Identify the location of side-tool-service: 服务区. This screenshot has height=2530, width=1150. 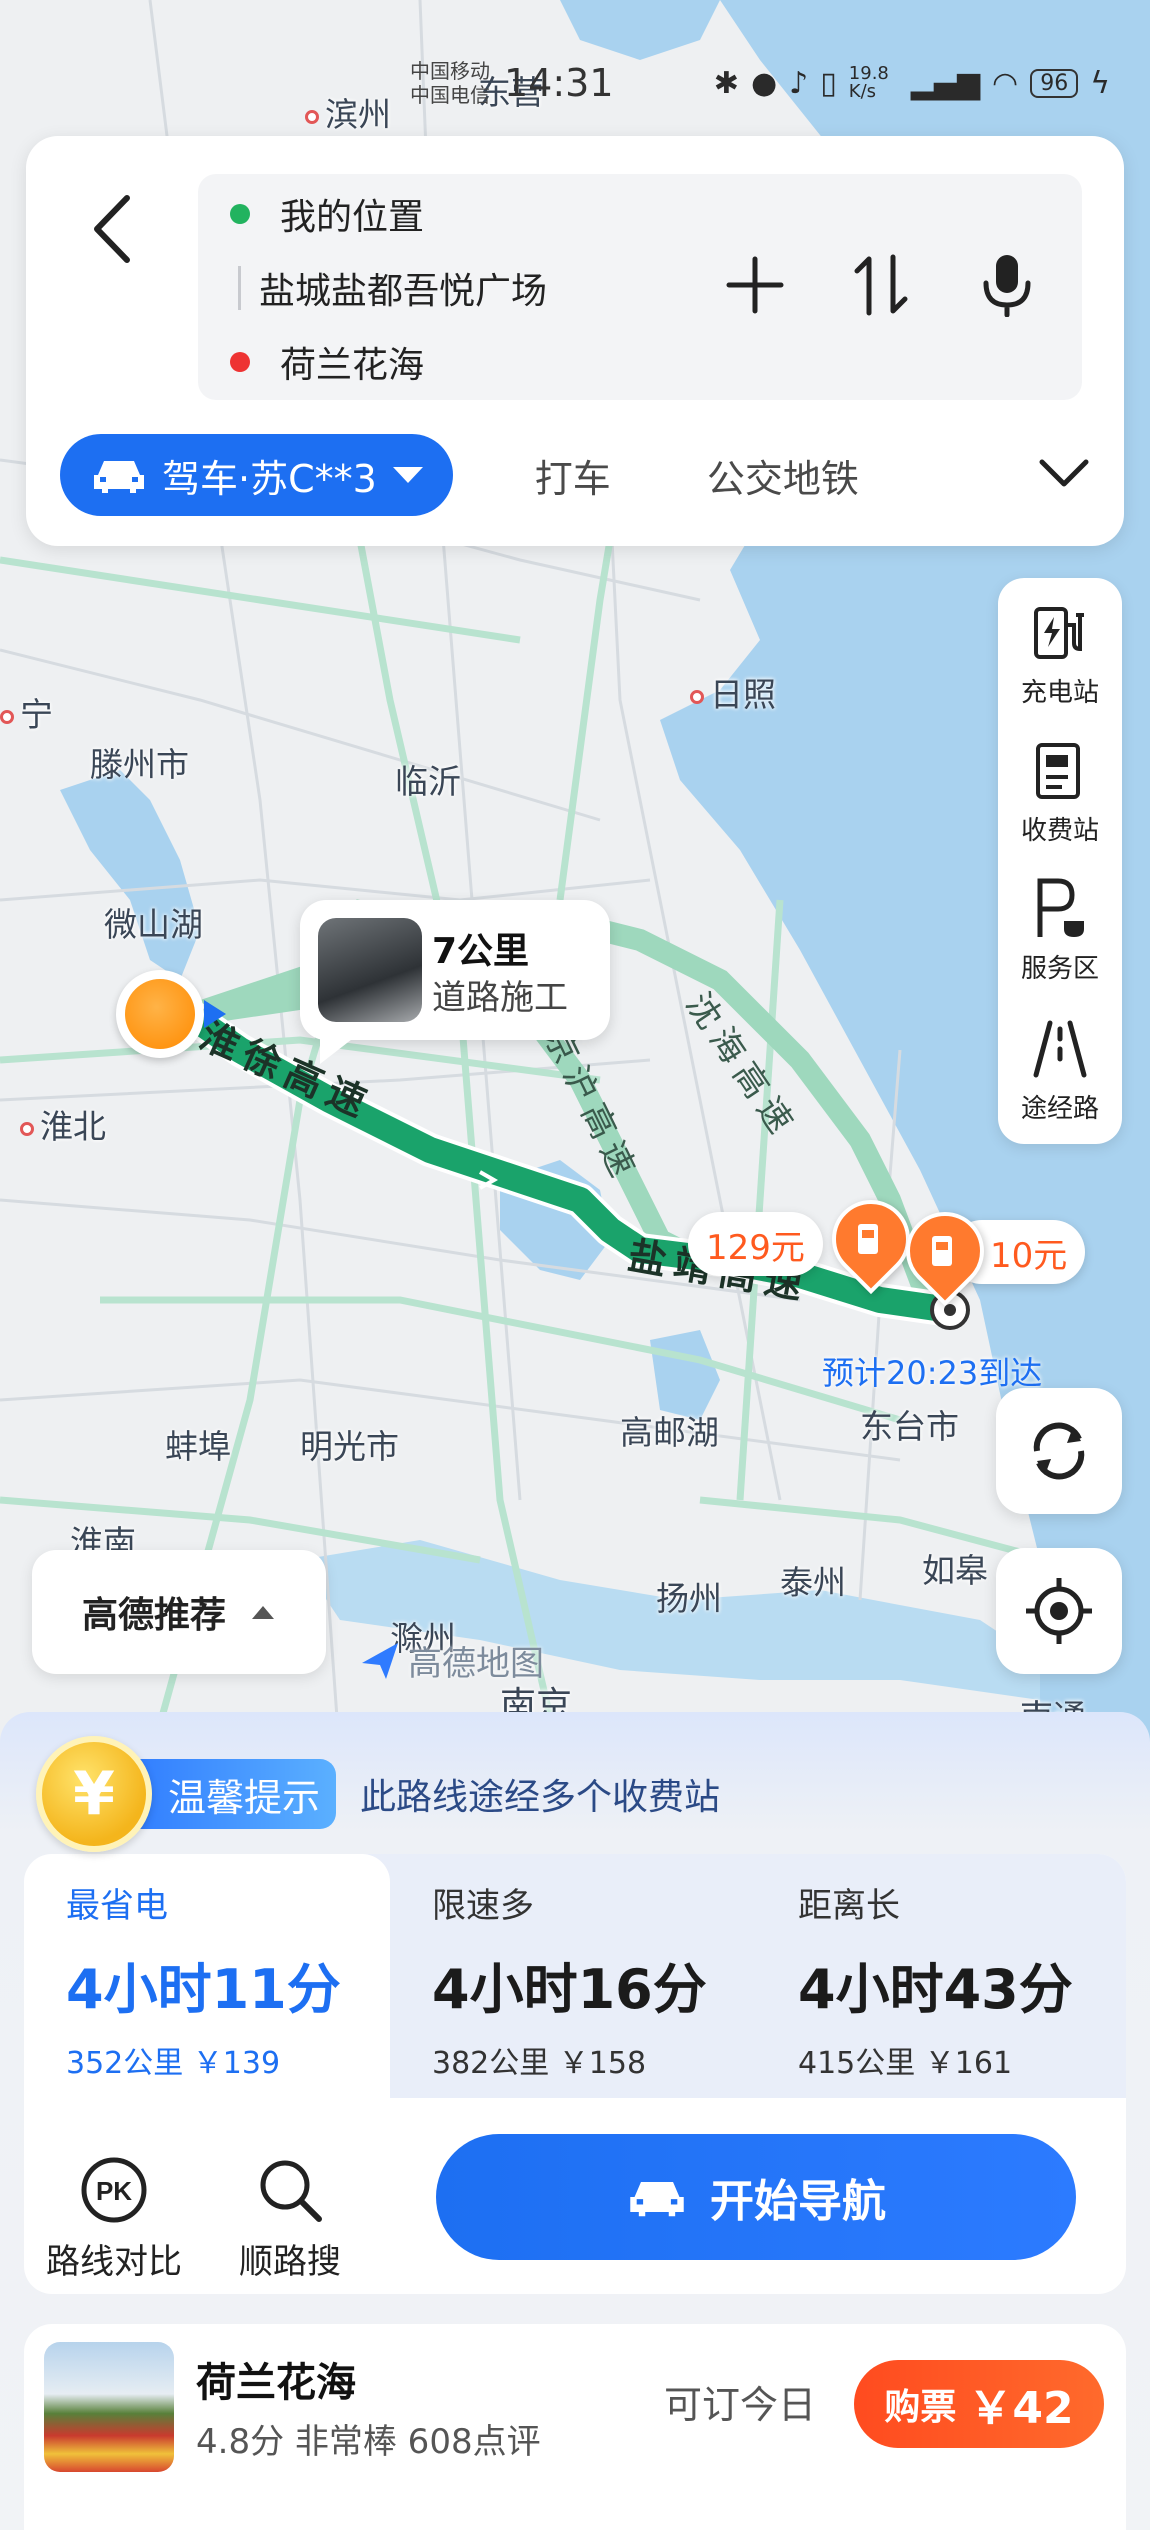
(1060, 930).